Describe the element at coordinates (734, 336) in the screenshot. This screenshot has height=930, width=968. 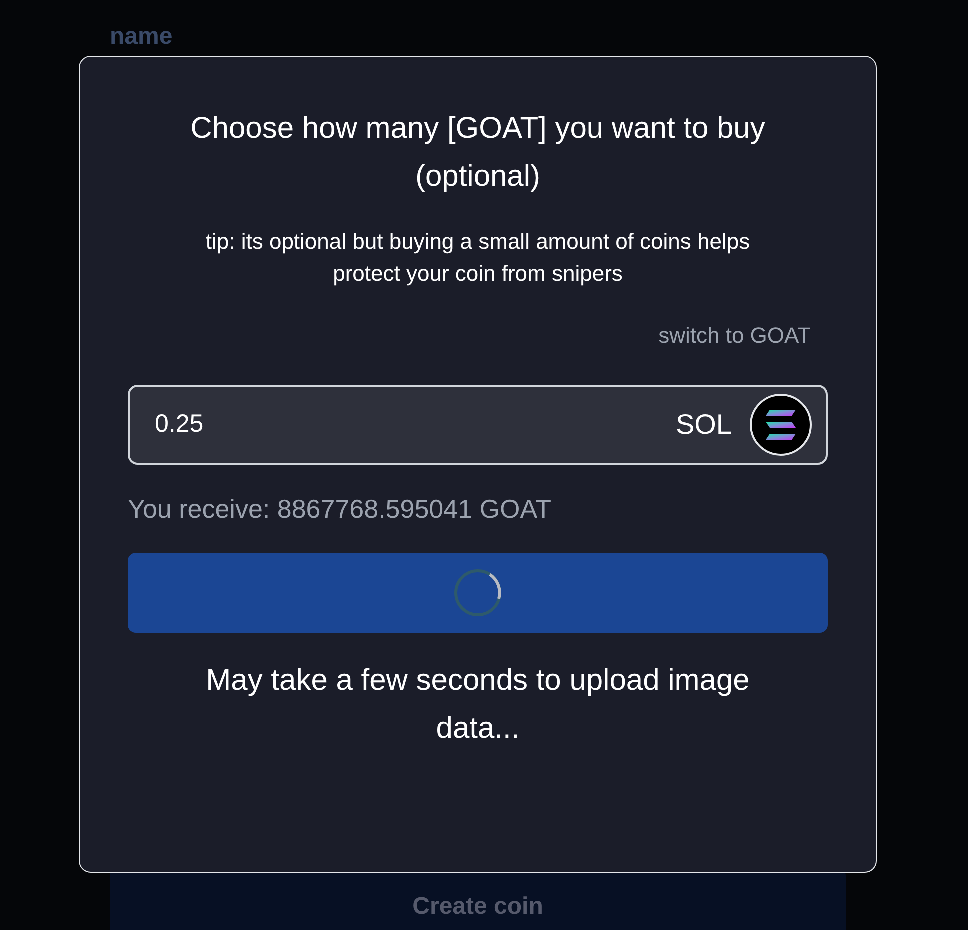
I see `switch-currency-link: switch to GOAT` at that location.